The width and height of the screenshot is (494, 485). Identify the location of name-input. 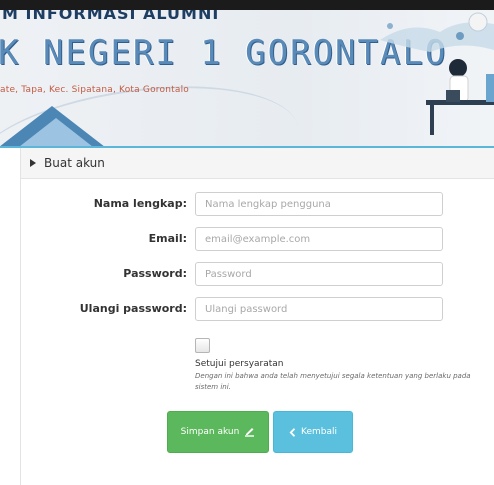
(319, 204).